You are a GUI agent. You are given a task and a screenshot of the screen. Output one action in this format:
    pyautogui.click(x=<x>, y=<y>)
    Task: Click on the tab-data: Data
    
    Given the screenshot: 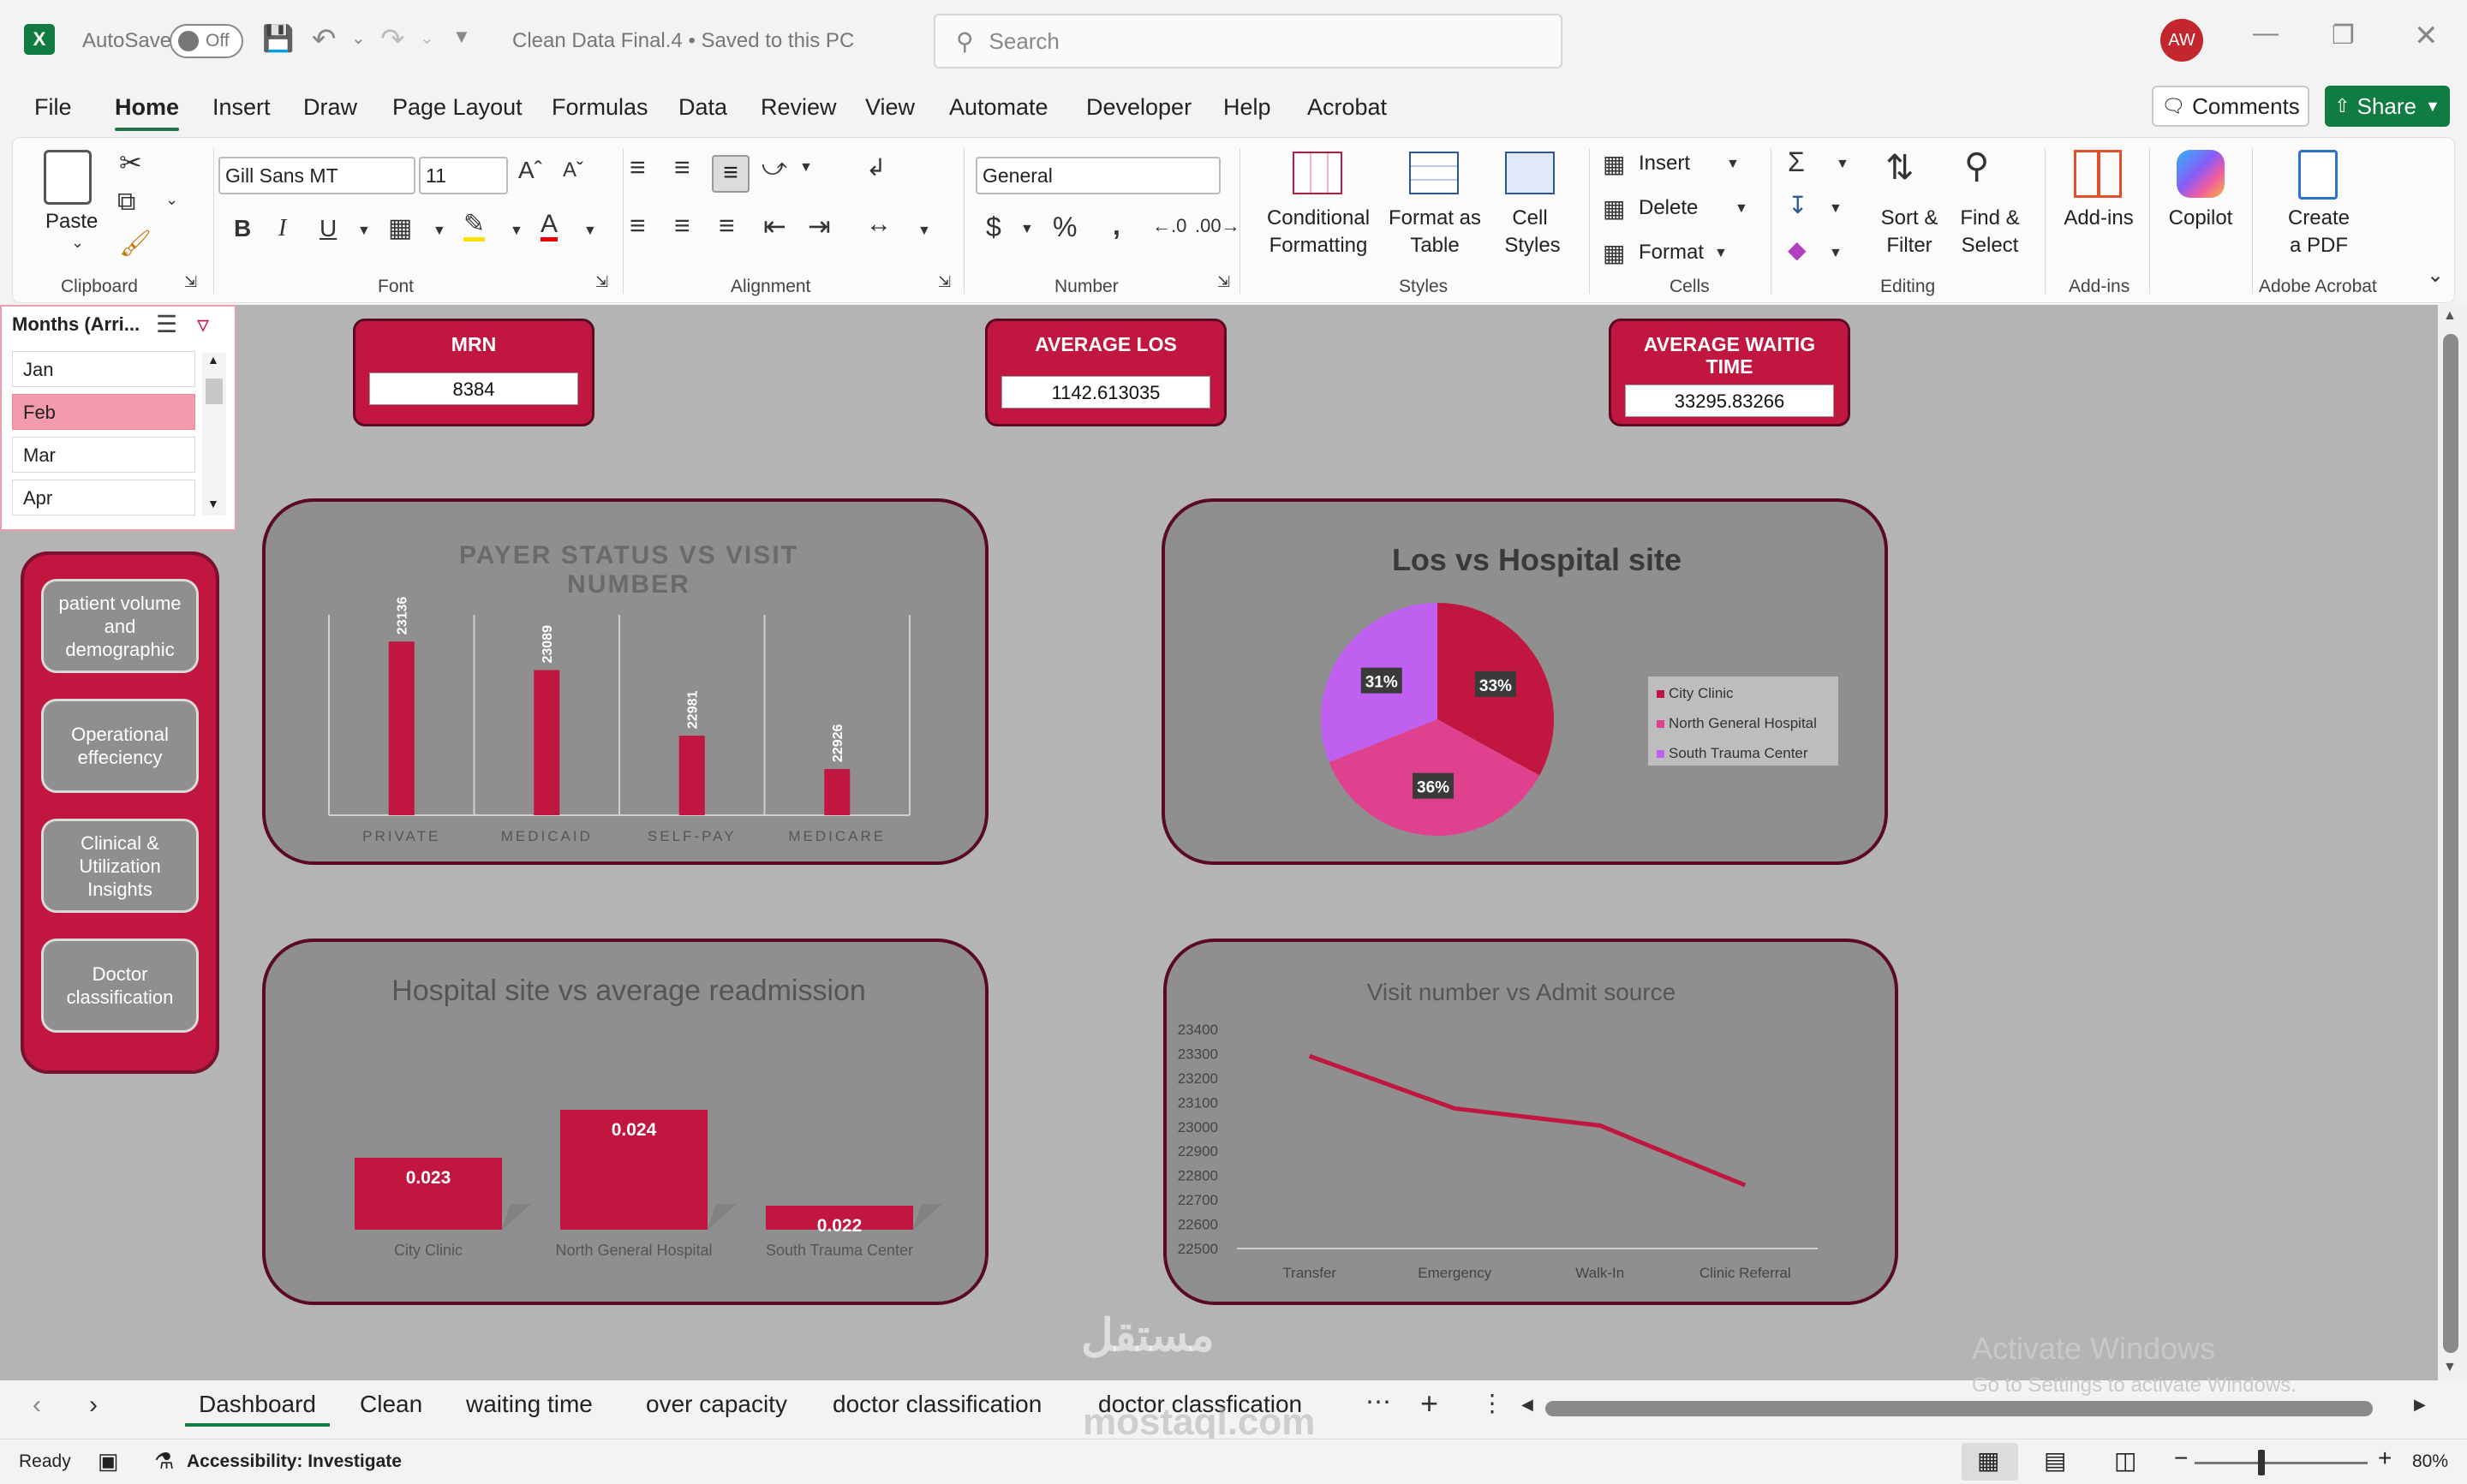 What is the action you would take?
    pyautogui.click(x=702, y=108)
    